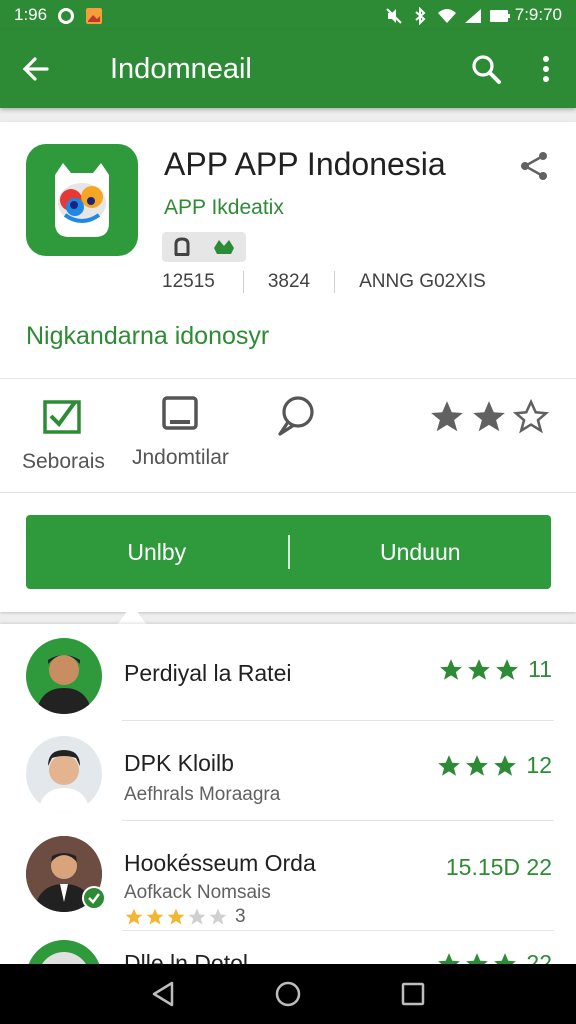  Describe the element at coordinates (202, 794) in the screenshot. I see `reviewer-subtitle: Aefhrals Moraagra` at that location.